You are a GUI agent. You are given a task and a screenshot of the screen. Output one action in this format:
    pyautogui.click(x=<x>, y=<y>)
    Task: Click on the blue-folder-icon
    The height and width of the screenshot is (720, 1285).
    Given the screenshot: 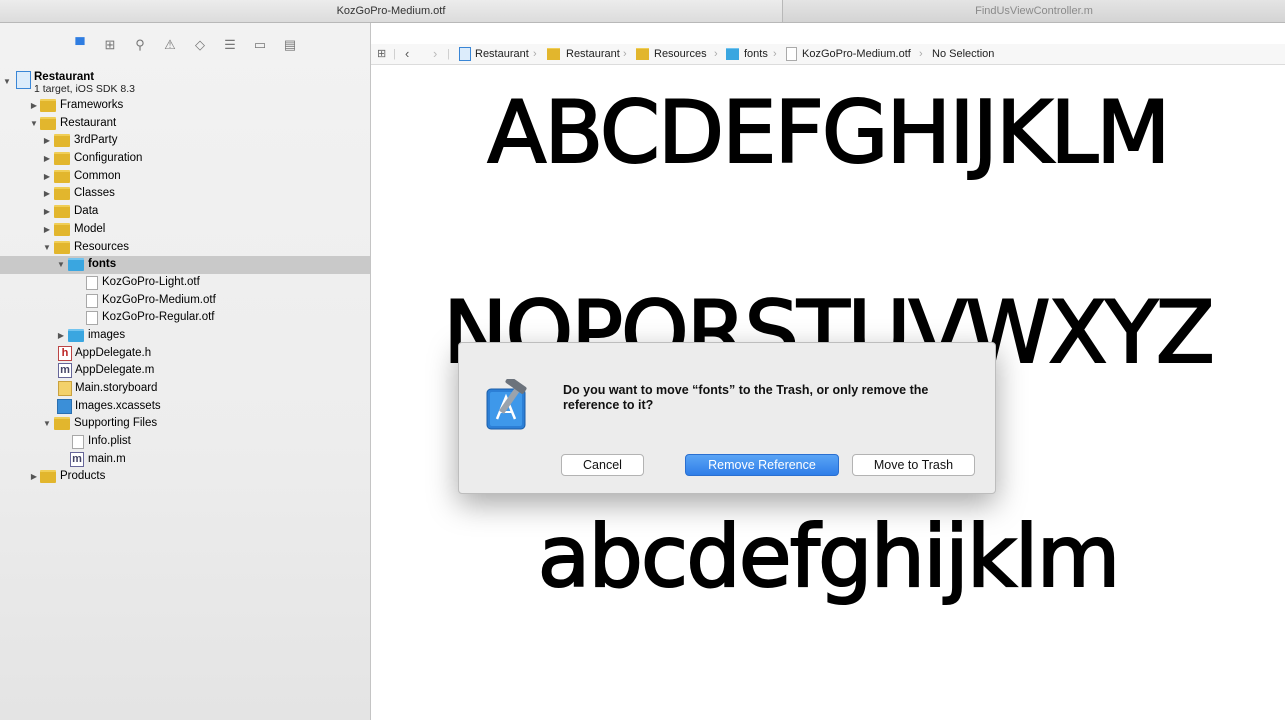 What is the action you would take?
    pyautogui.click(x=76, y=265)
    